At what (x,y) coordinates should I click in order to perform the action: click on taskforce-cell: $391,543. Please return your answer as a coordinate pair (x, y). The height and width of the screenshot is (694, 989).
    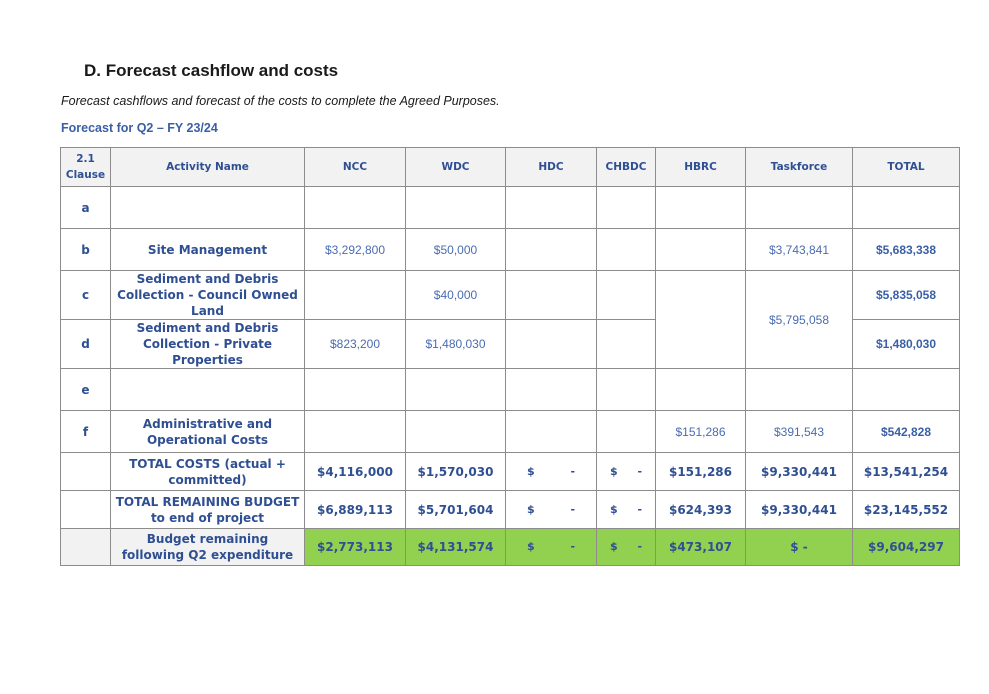
    Looking at the image, I should click on (799, 431).